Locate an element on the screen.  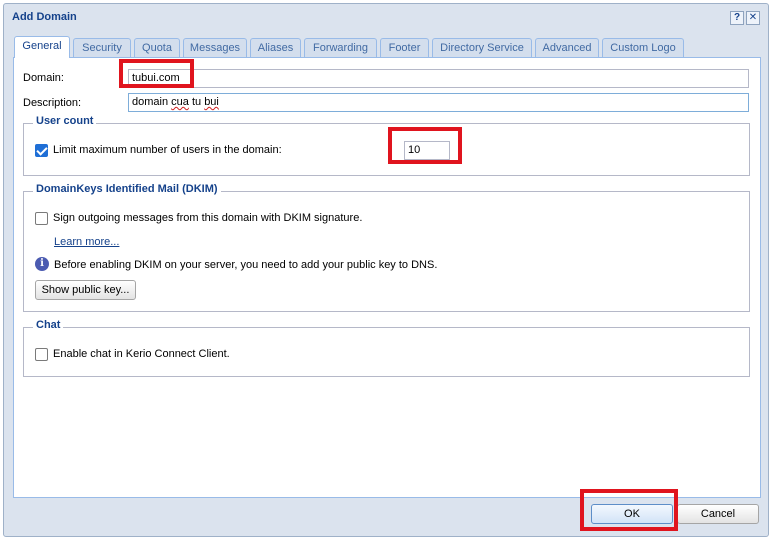
info-icon: i is located at coordinates (42, 264).